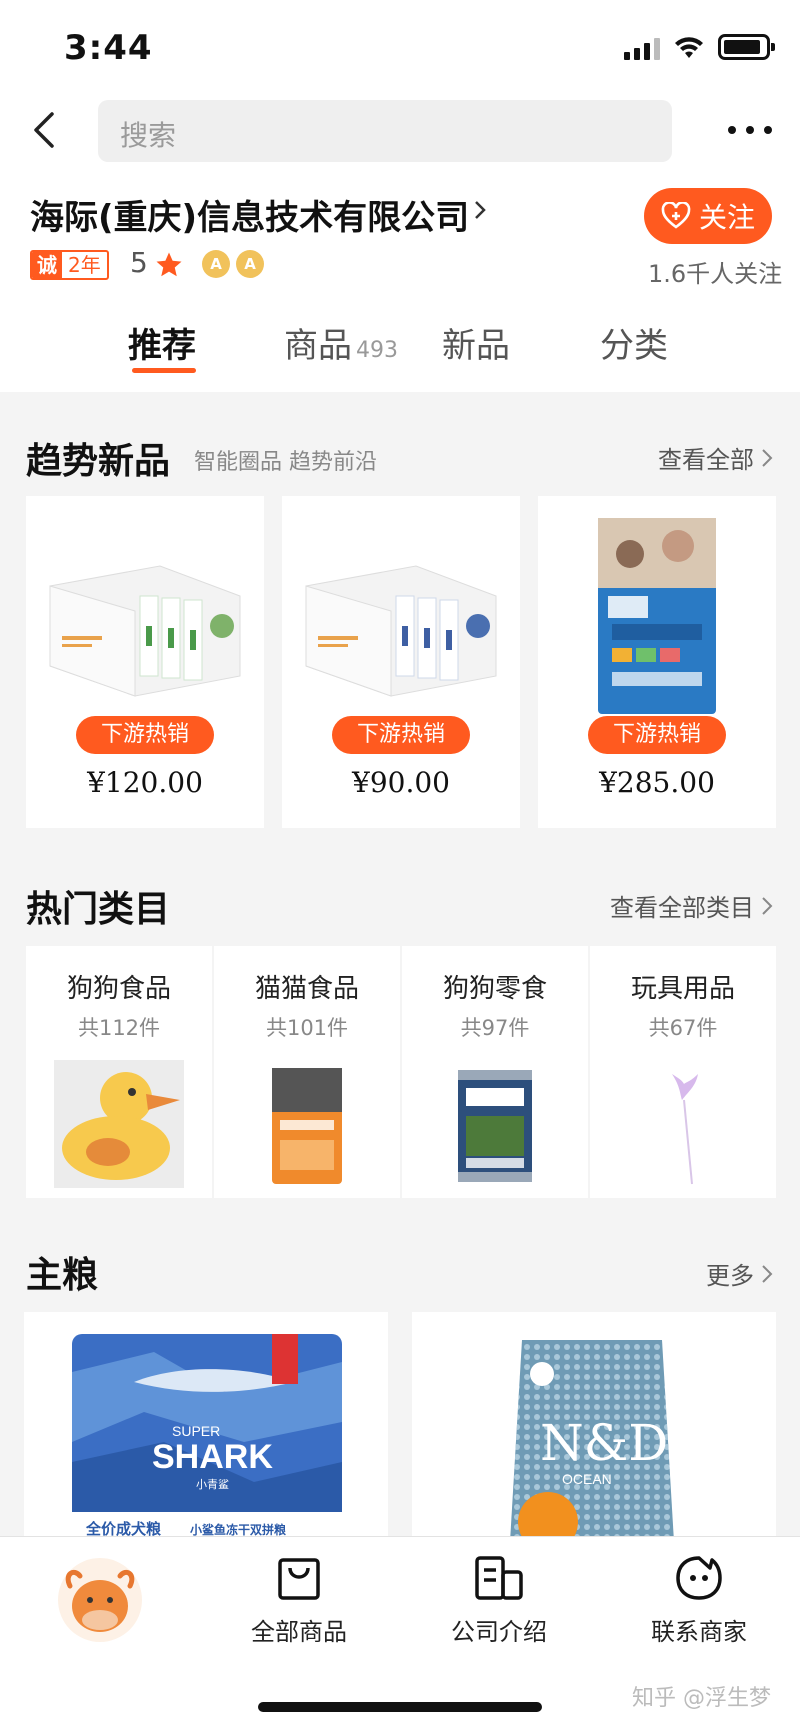  I want to click on shop-avatar, so click(100, 1600).